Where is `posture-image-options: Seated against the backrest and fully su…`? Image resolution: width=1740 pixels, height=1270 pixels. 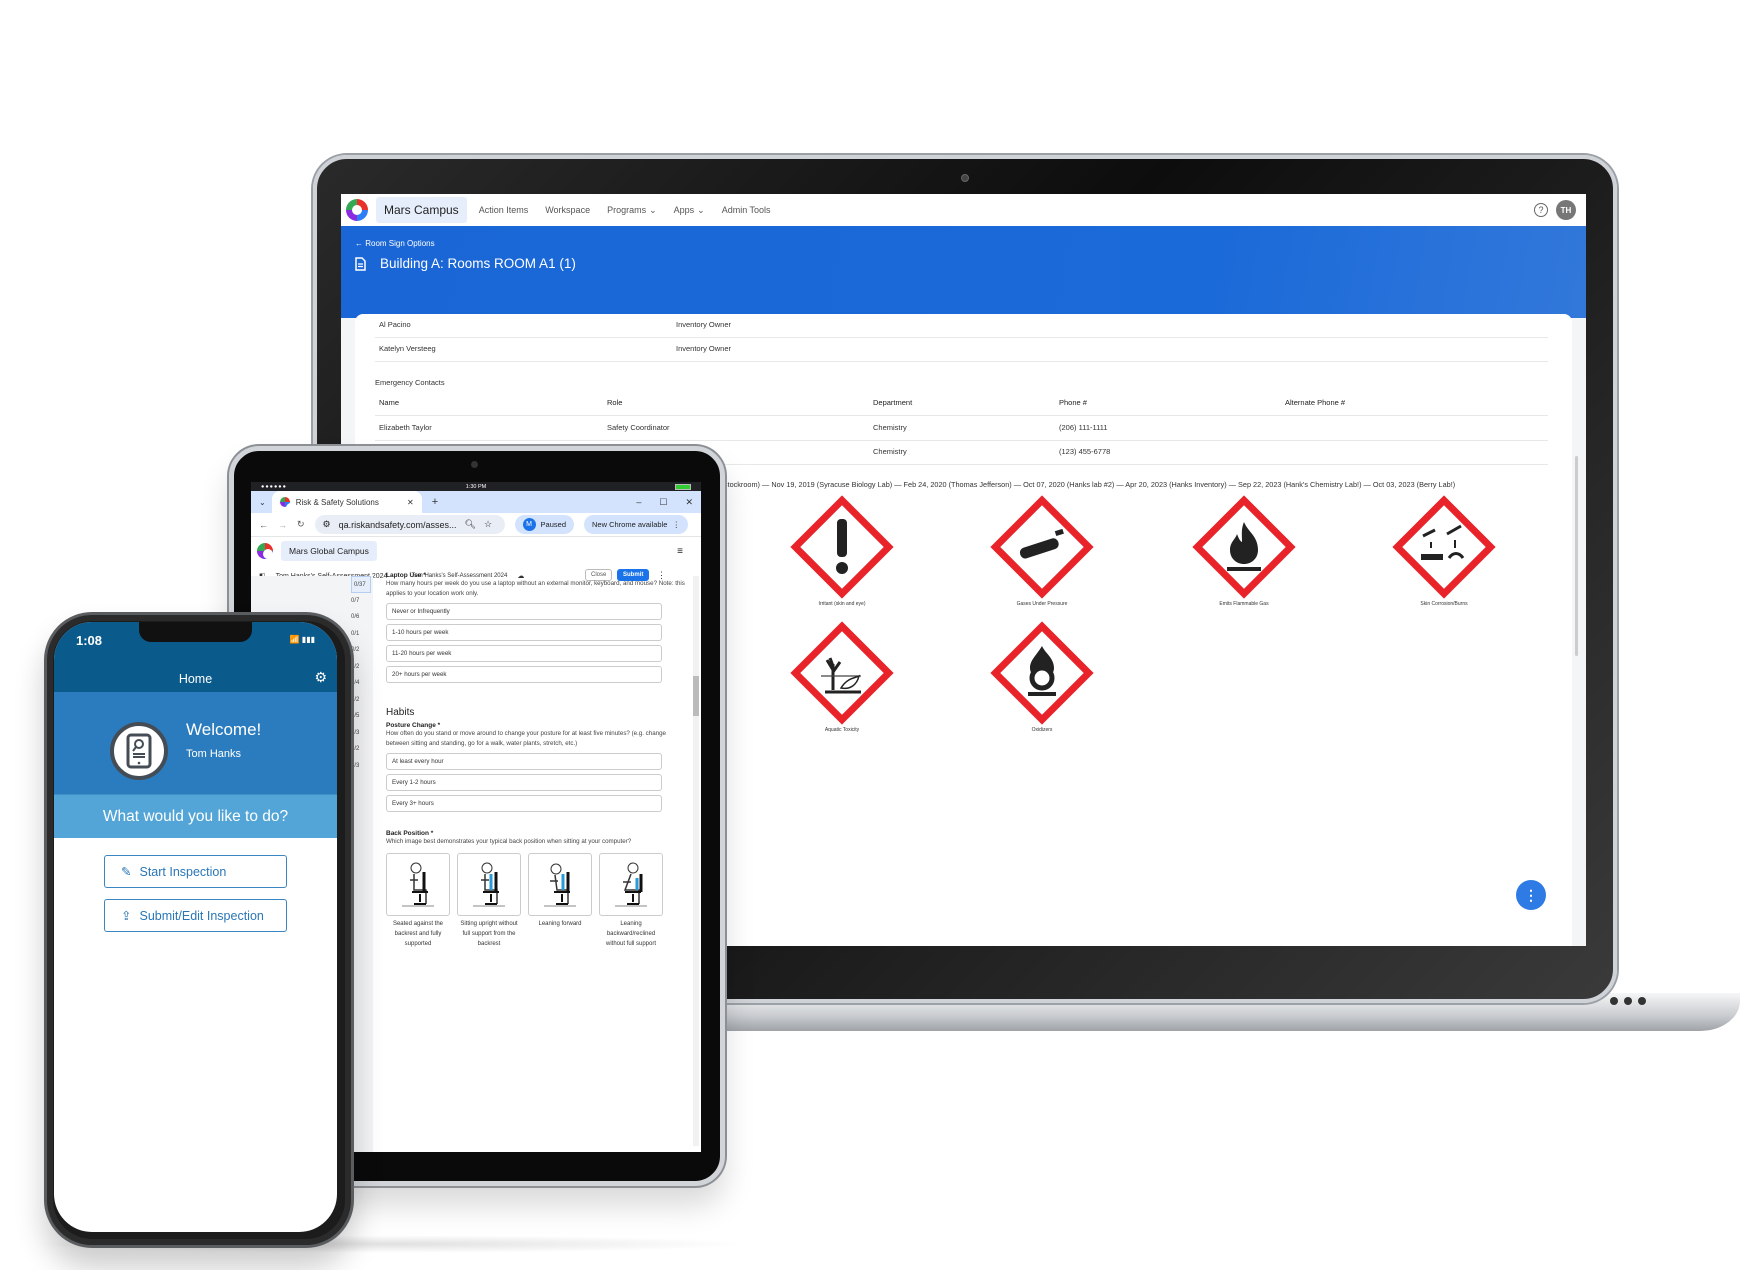
posture-image-options: Seated against the backrest and fully su… is located at coordinates (536, 901).